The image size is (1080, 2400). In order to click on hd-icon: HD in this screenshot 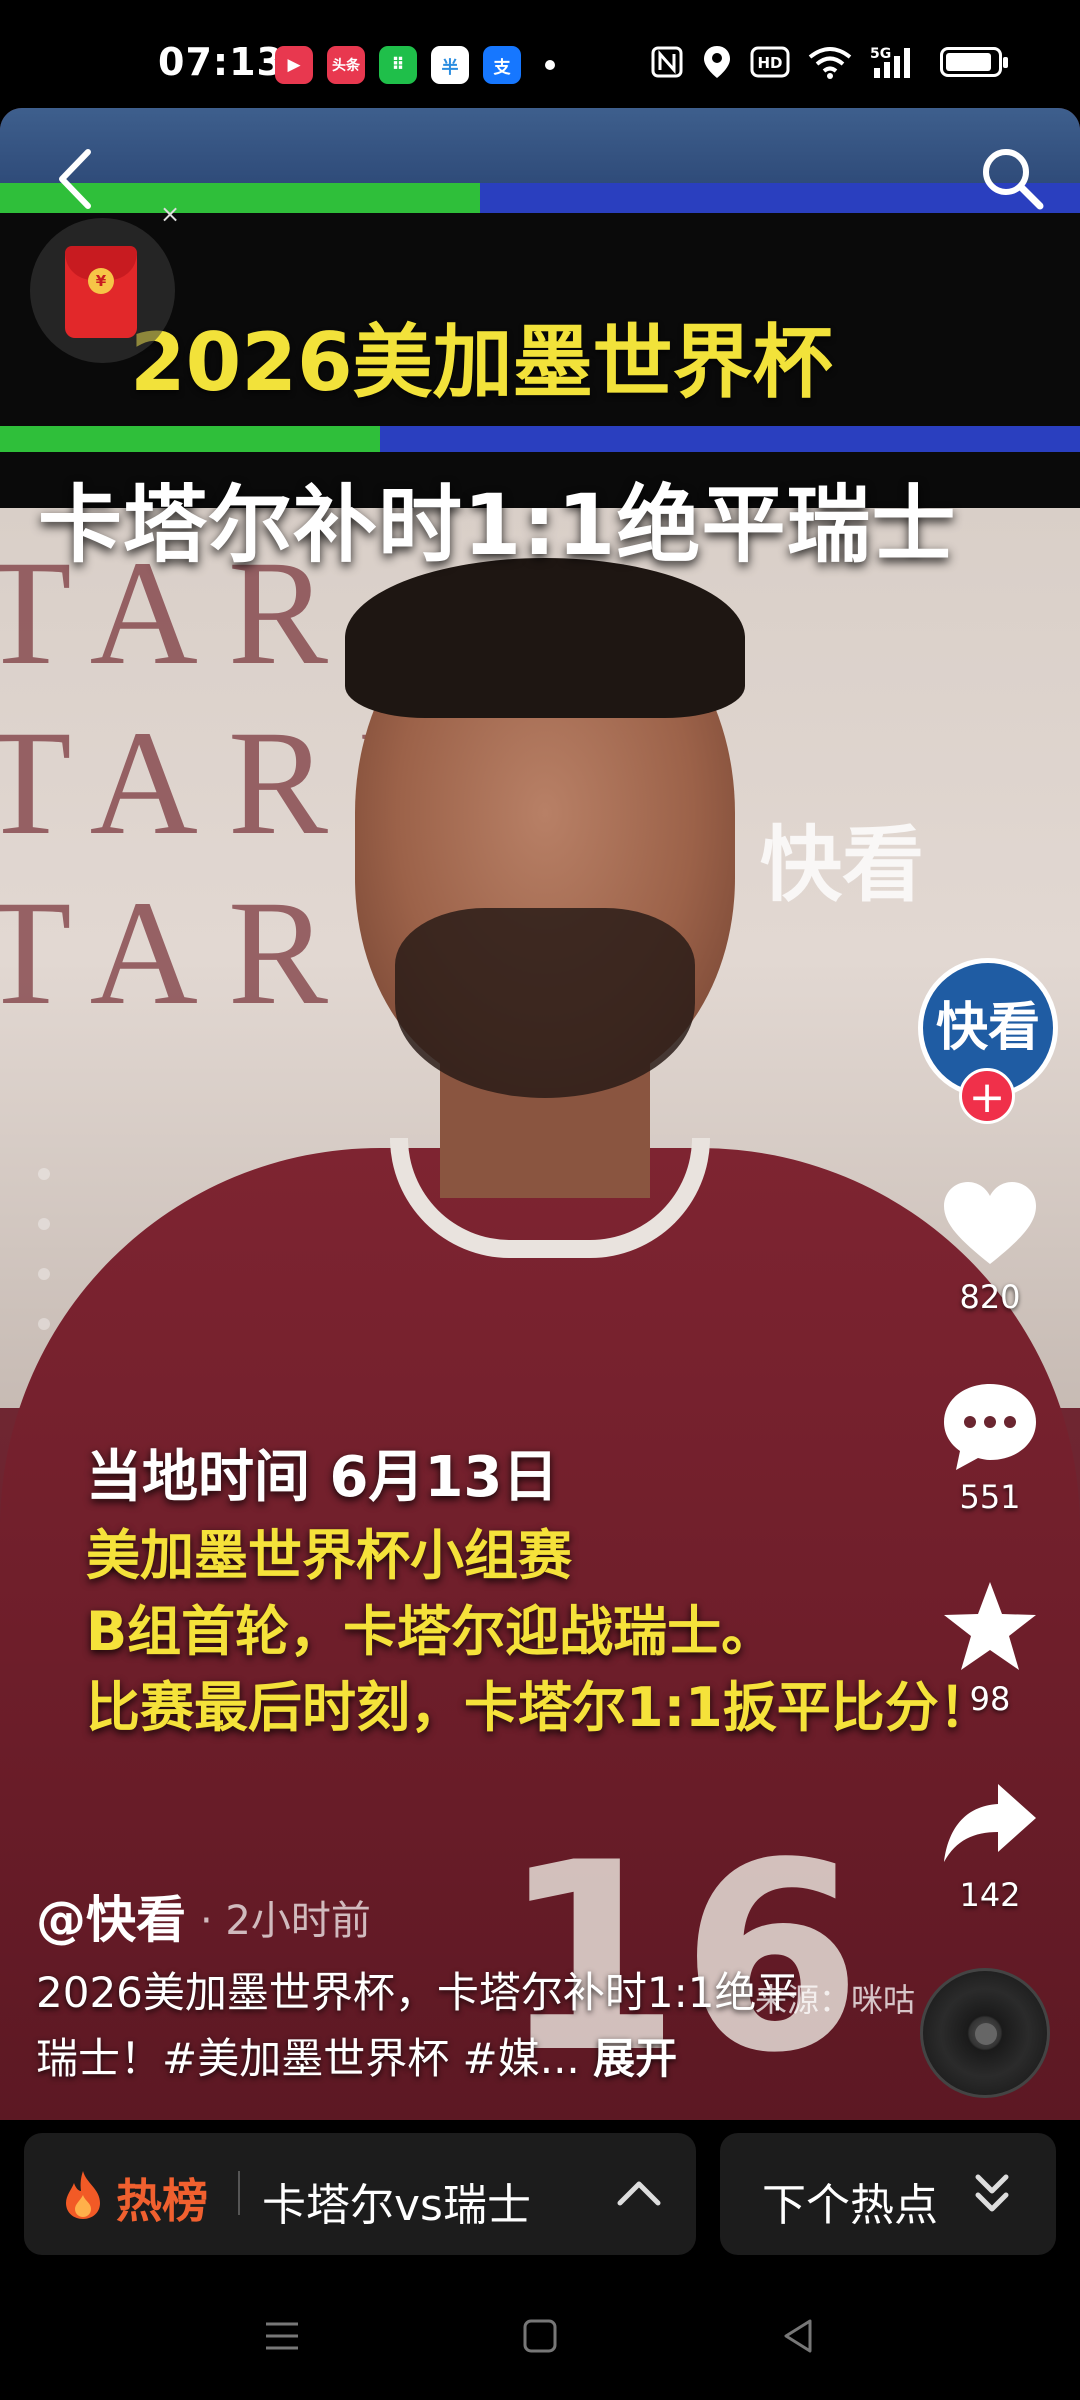, I will do `click(770, 62)`.